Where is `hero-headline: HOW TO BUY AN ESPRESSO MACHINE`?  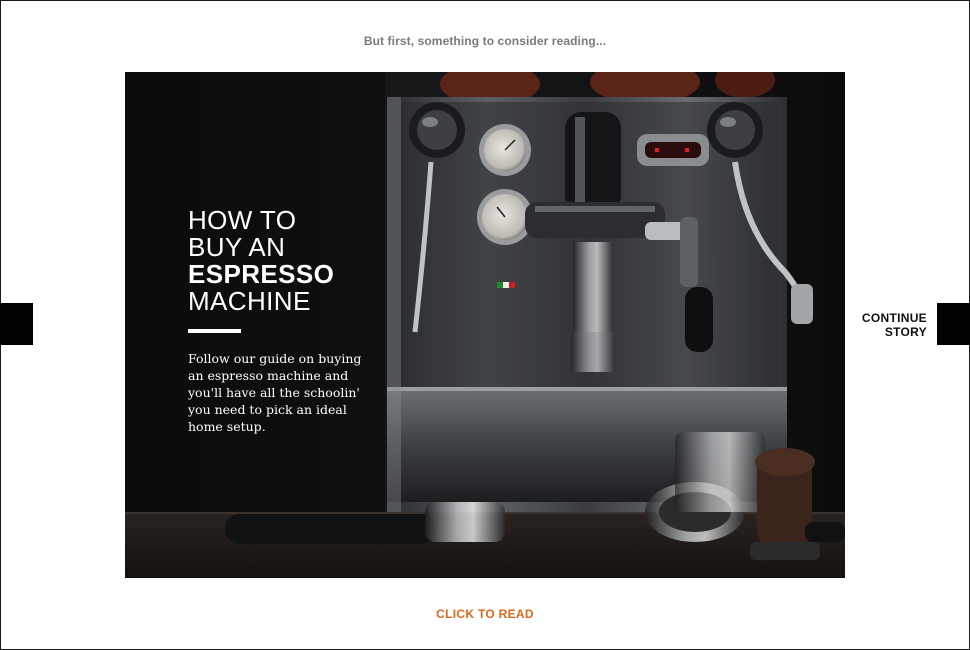
hero-headline: HOW TO BUY AN ESPRESSO MACHINE is located at coordinates (261, 261).